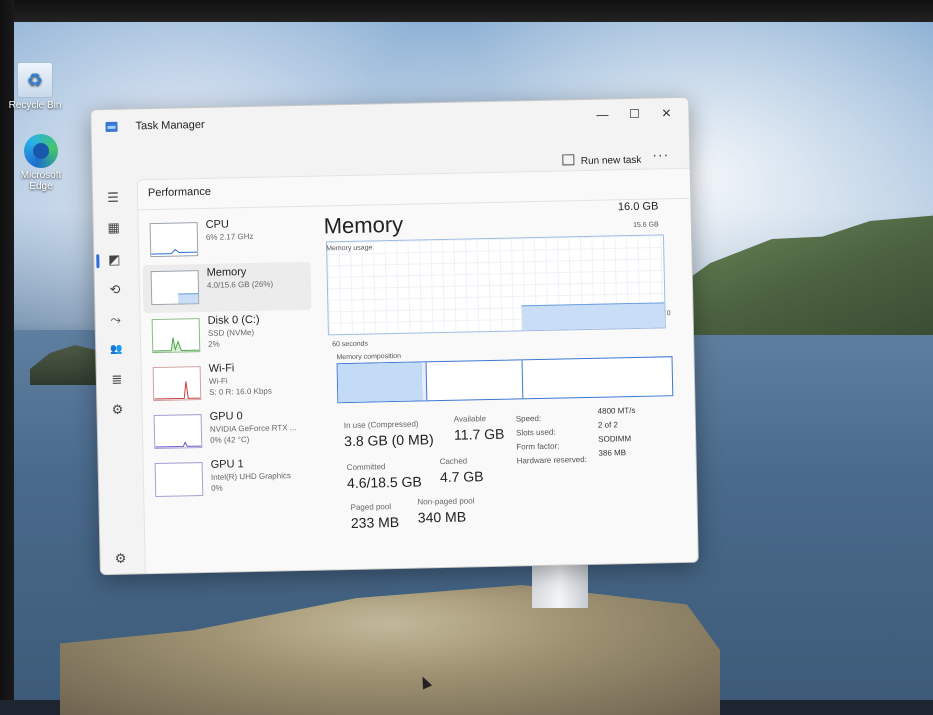 The height and width of the screenshot is (715, 933). I want to click on form-factor-label: Form factor:, so click(538, 446).